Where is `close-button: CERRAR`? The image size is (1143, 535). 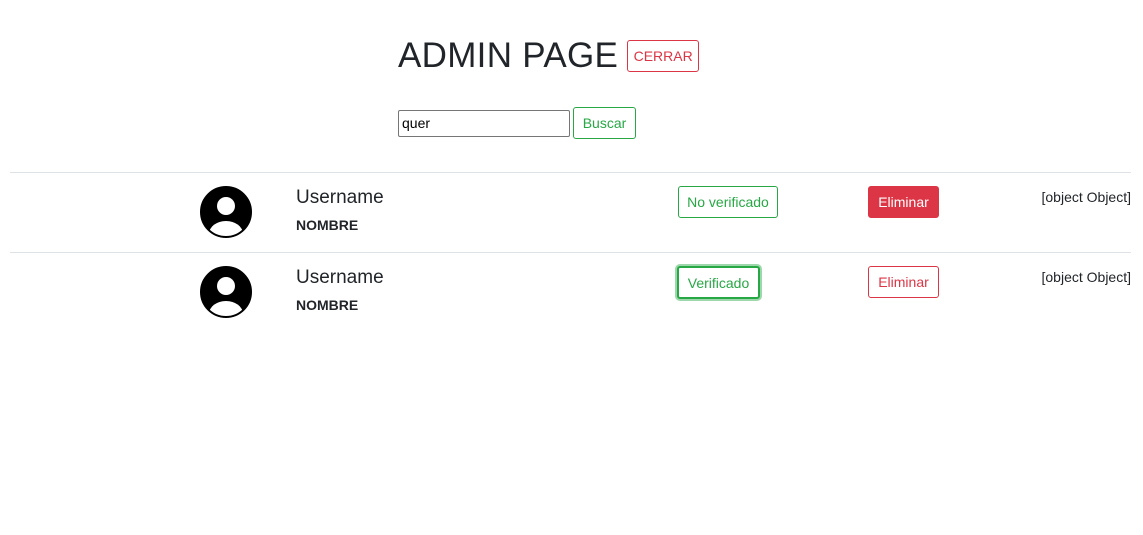
close-button: CERRAR is located at coordinates (663, 56).